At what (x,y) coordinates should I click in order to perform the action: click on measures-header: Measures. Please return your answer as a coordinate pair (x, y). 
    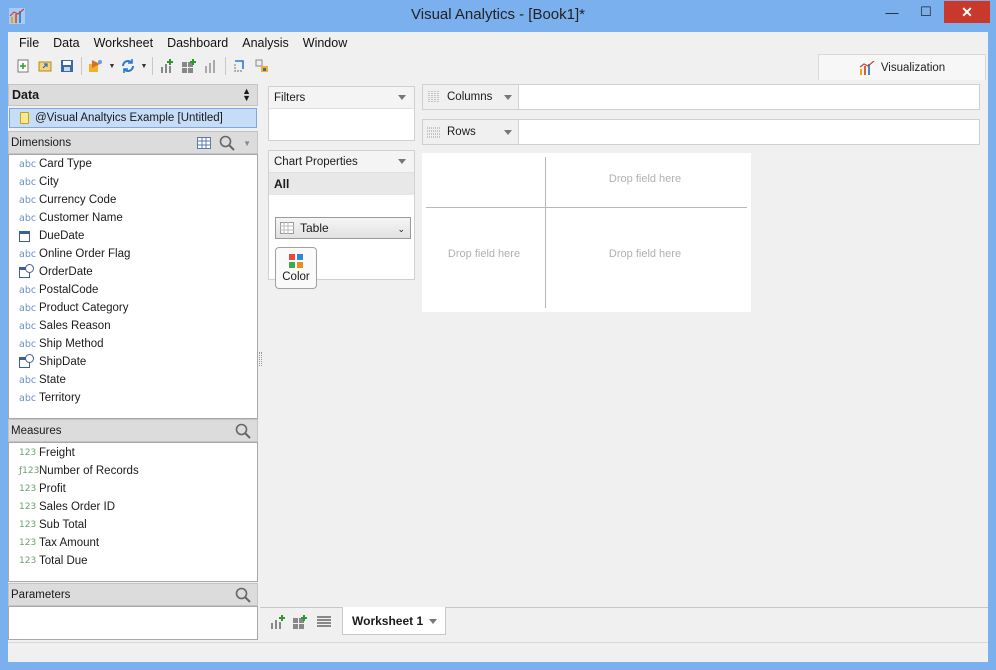
    Looking at the image, I should click on (133, 430).